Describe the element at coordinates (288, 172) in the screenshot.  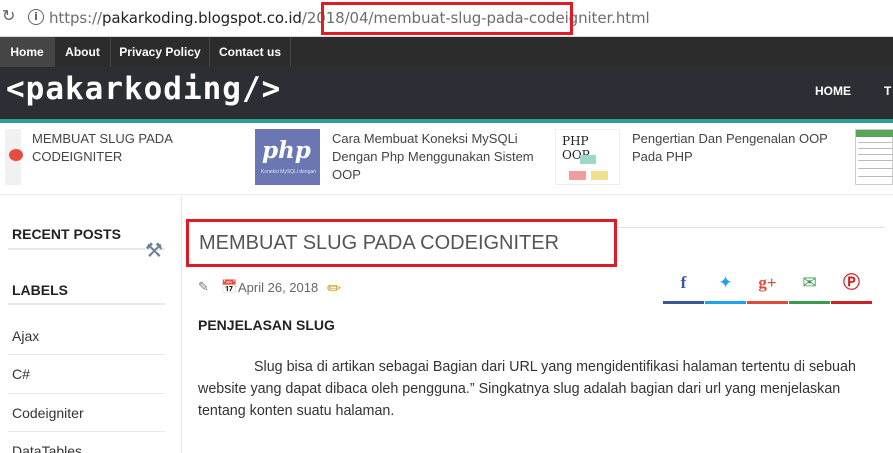
I see `php-thumbnail-caption: Koneksi MySQLi dengan OOP` at that location.